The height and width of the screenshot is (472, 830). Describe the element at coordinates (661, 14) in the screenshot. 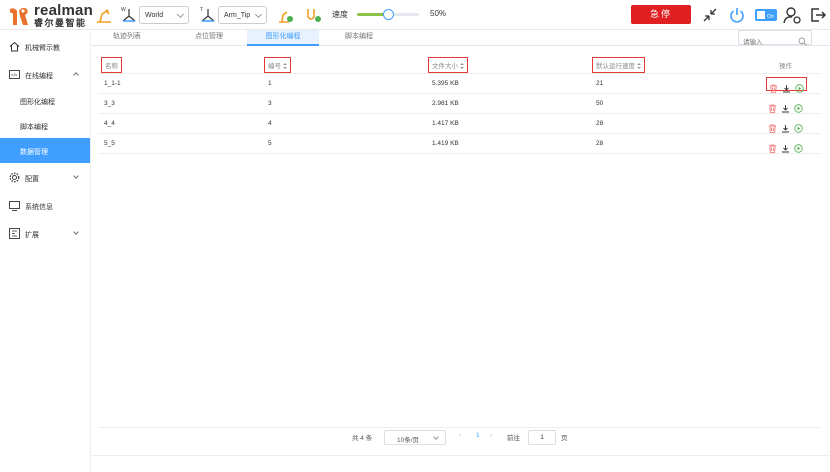

I see `emergency-stop-button: 急停` at that location.